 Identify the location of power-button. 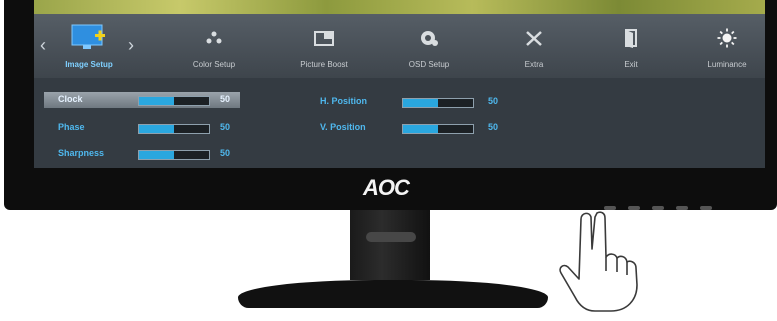
(706, 208).